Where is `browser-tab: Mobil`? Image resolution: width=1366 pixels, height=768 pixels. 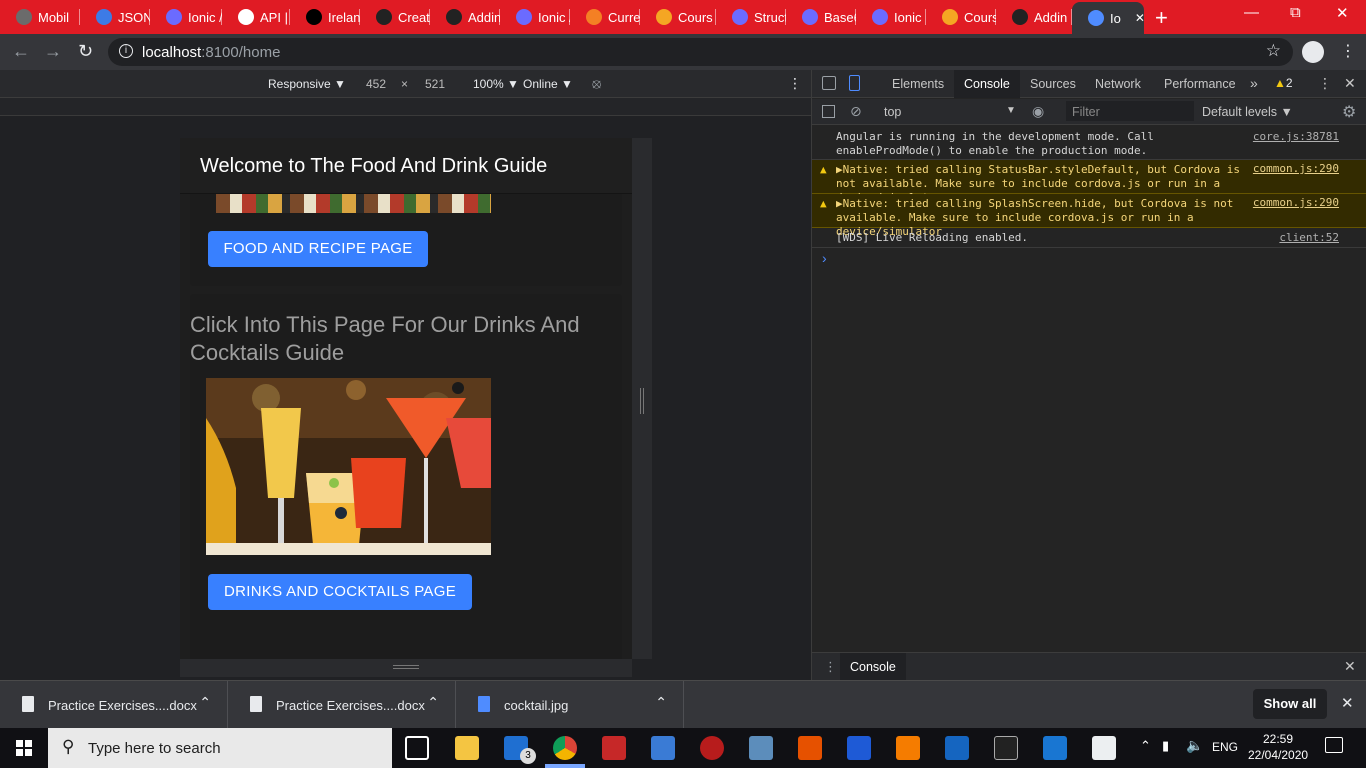 browser-tab: Mobil is located at coordinates (40, 17).